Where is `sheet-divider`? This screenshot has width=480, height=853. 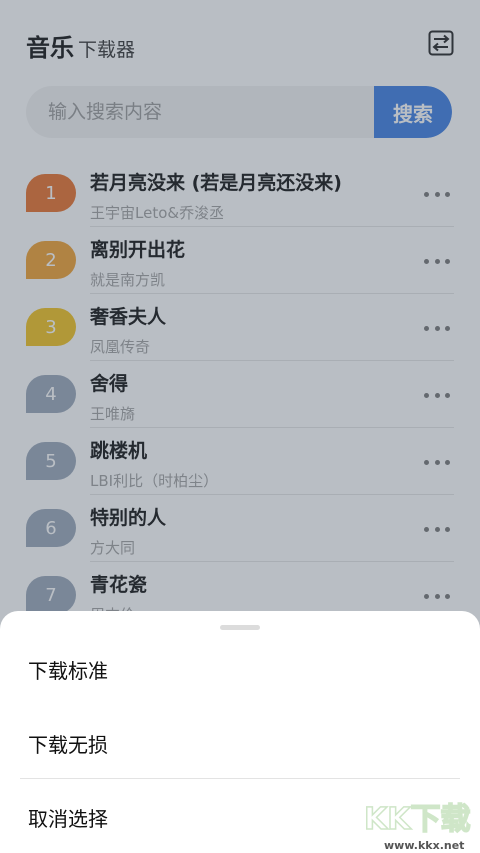 sheet-divider is located at coordinates (240, 778).